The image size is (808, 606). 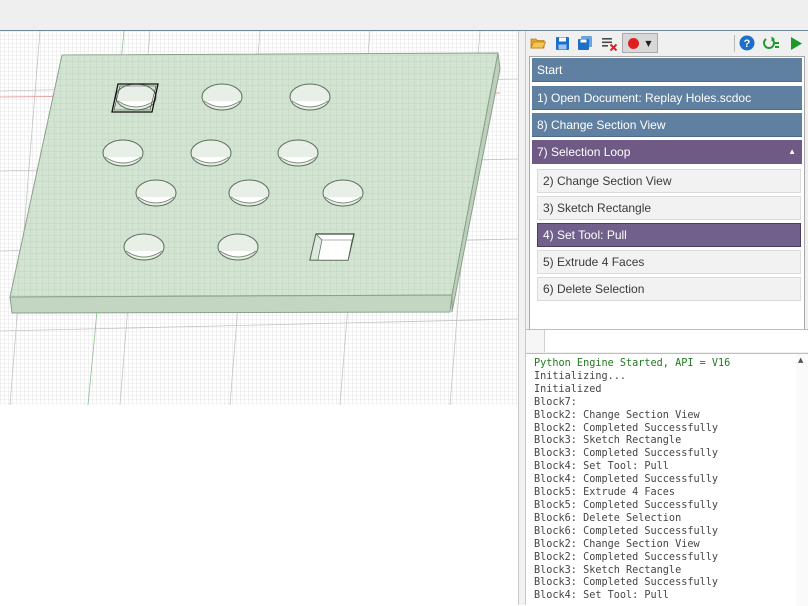 What do you see at coordinates (609, 43) in the screenshot?
I see `clear-icon` at bounding box center [609, 43].